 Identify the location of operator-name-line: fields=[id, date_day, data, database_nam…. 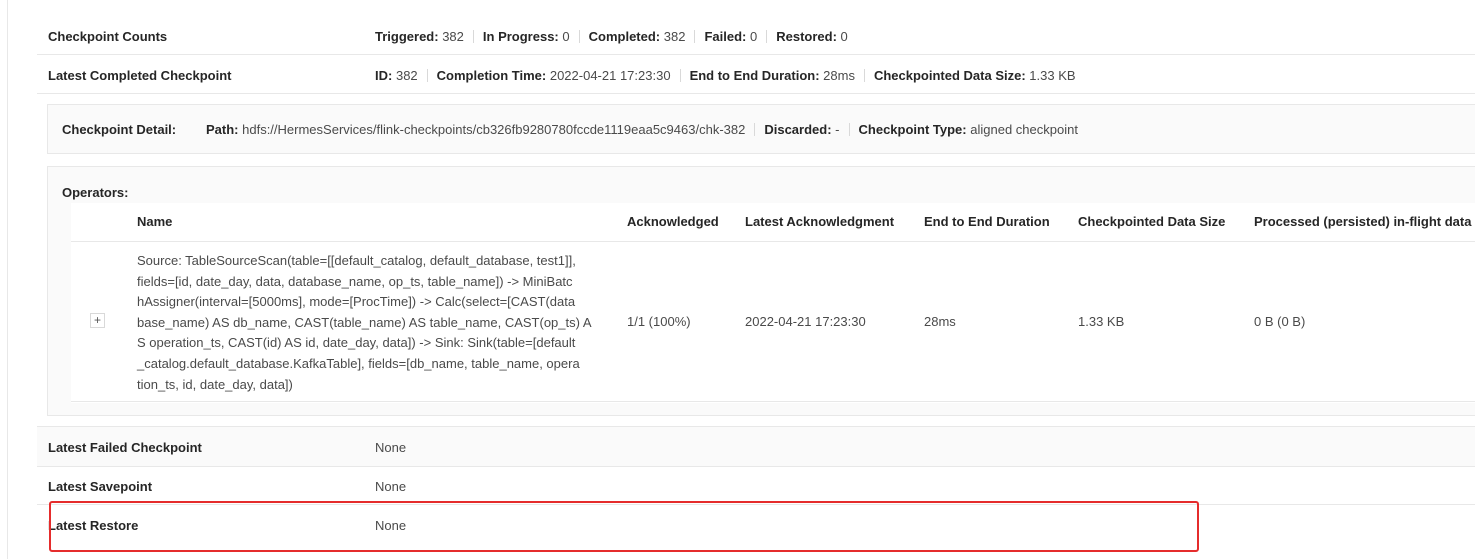
(355, 281).